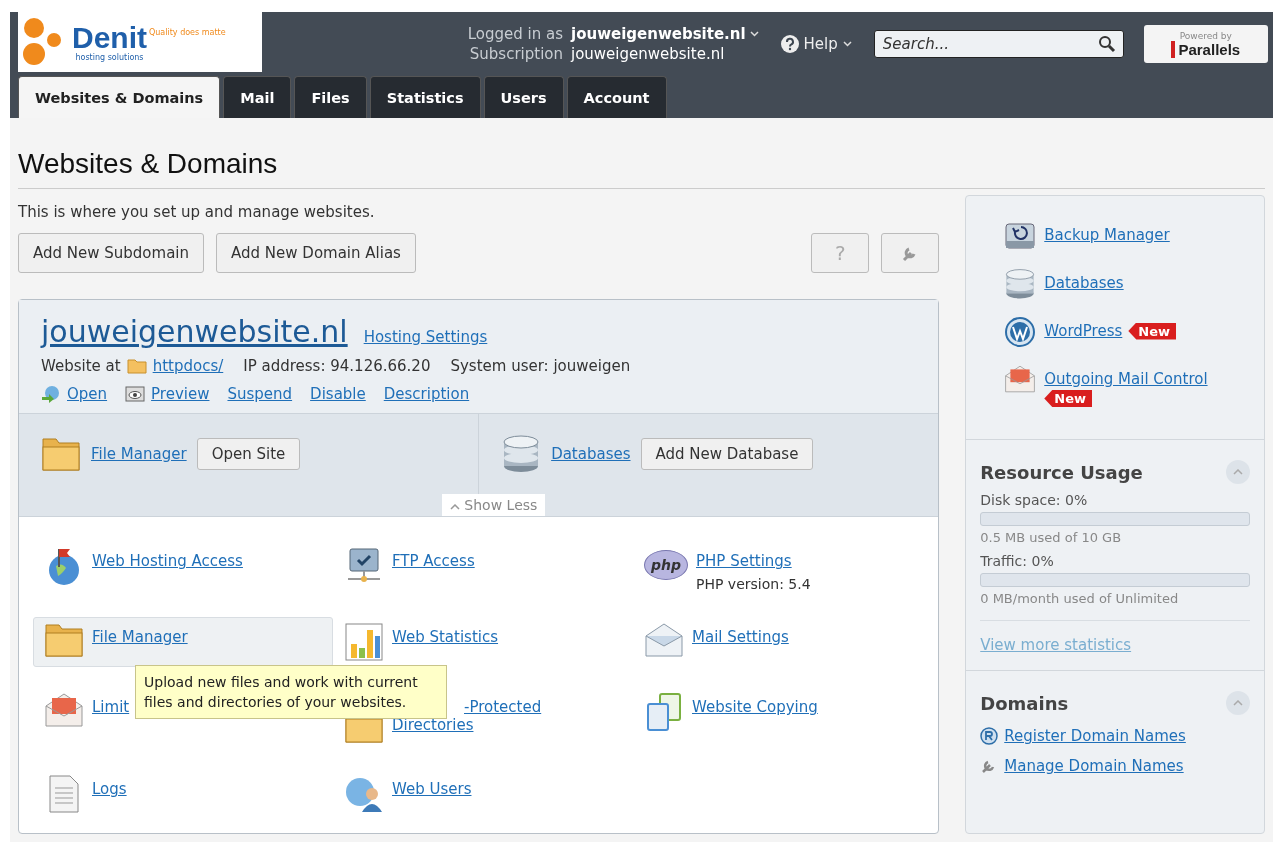 The height and width of the screenshot is (854, 1283). I want to click on tool-link: PHP Settings, so click(753, 561).